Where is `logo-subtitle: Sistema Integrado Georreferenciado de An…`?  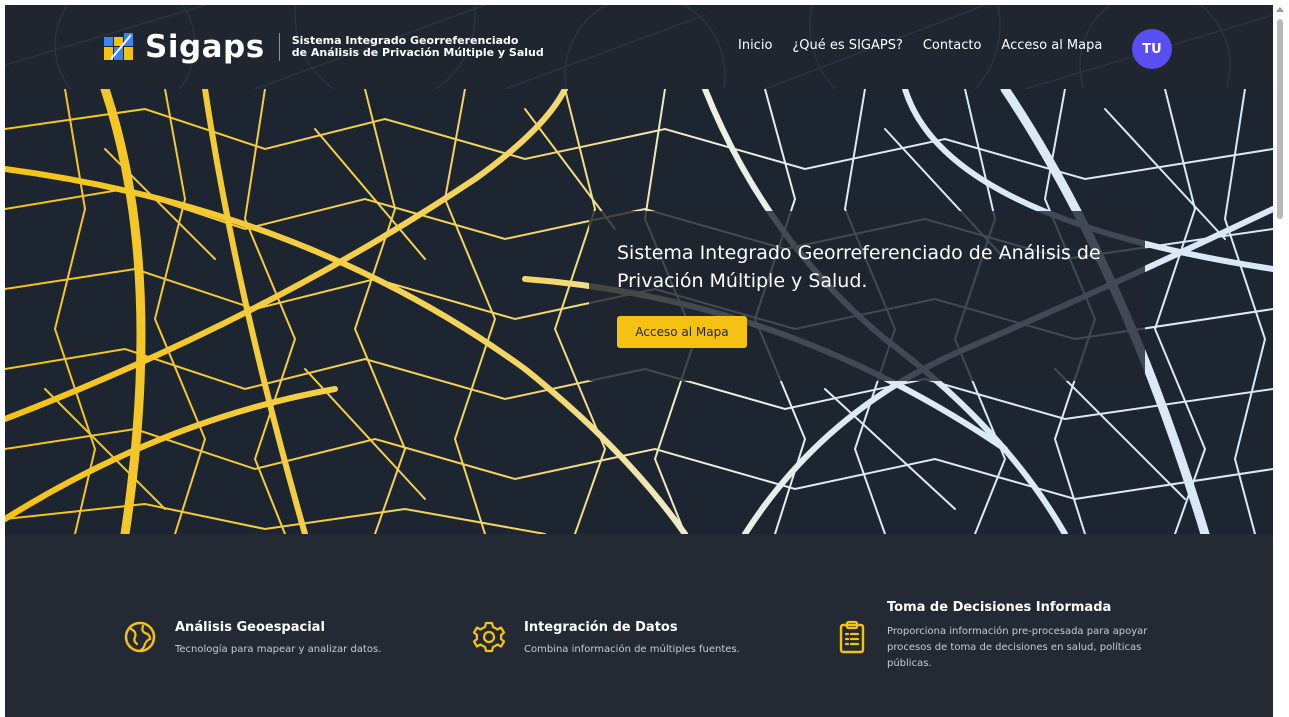
logo-subtitle: Sistema Integrado Georreferenciado de An… is located at coordinates (418, 47).